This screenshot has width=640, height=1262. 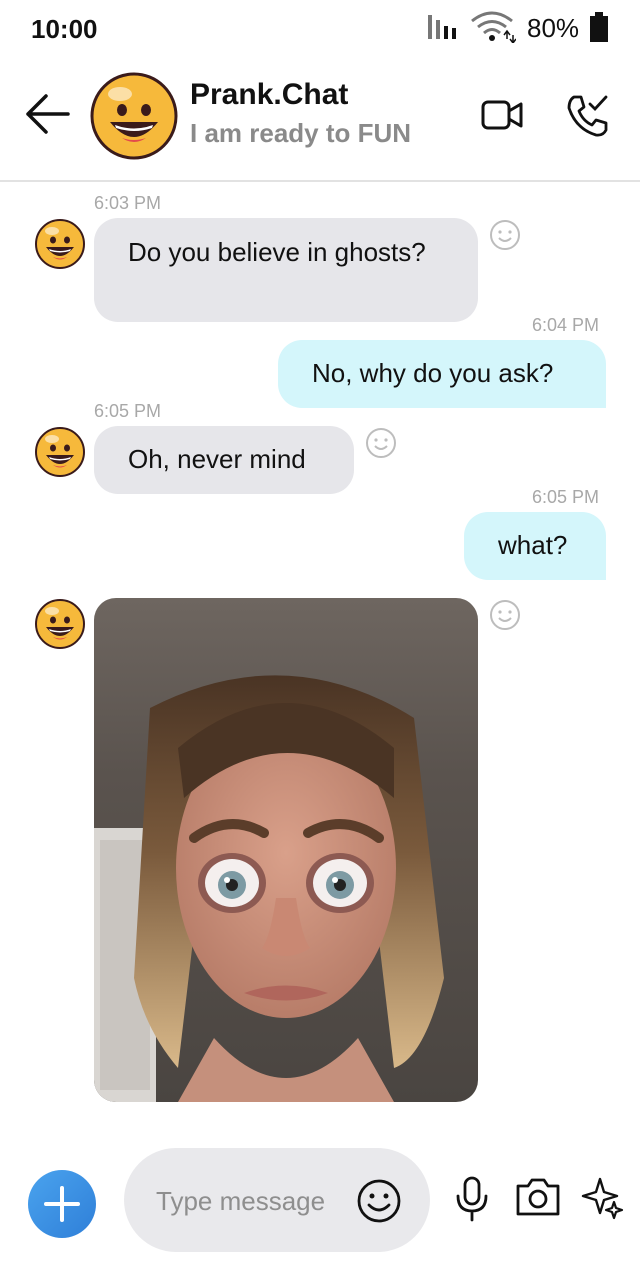 I want to click on message-input-container, so click(x=277, y=1200).